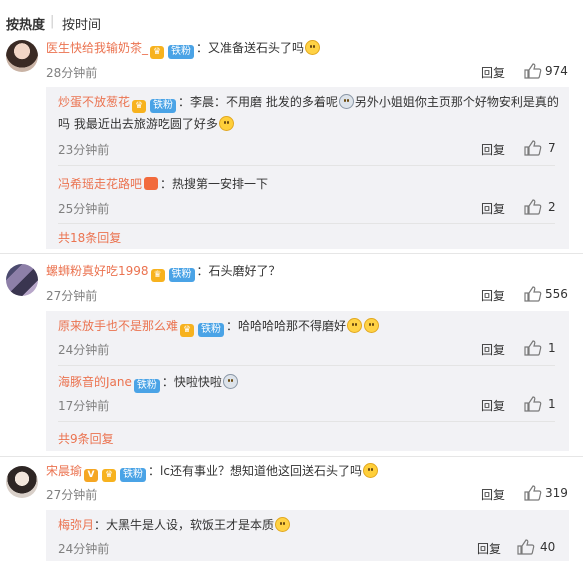 The height and width of the screenshot is (561, 583). What do you see at coordinates (214, 184) in the screenshot?
I see `reply-text: ：热搜第一安排一下` at bounding box center [214, 184].